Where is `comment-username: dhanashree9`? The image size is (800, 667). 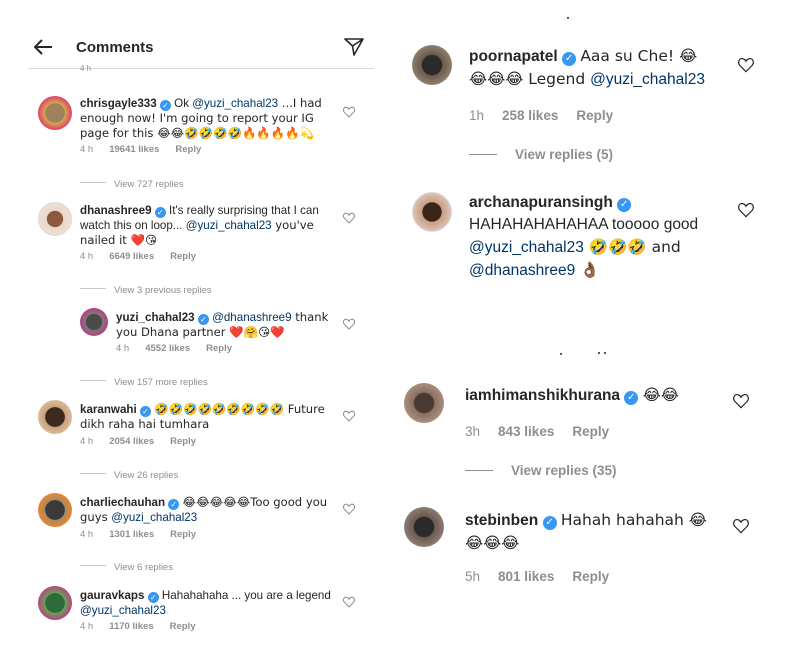 comment-username: dhanashree9 is located at coordinates (116, 210).